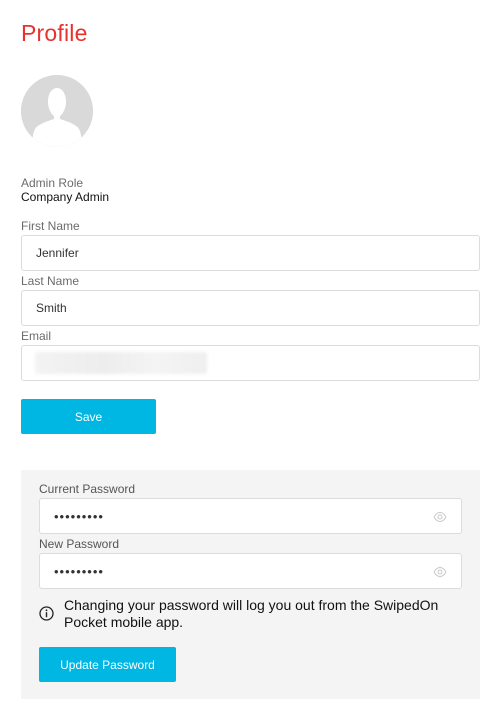 Image resolution: width=501 pixels, height=715 pixels. Describe the element at coordinates (46, 613) in the screenshot. I see `info-icon` at that location.